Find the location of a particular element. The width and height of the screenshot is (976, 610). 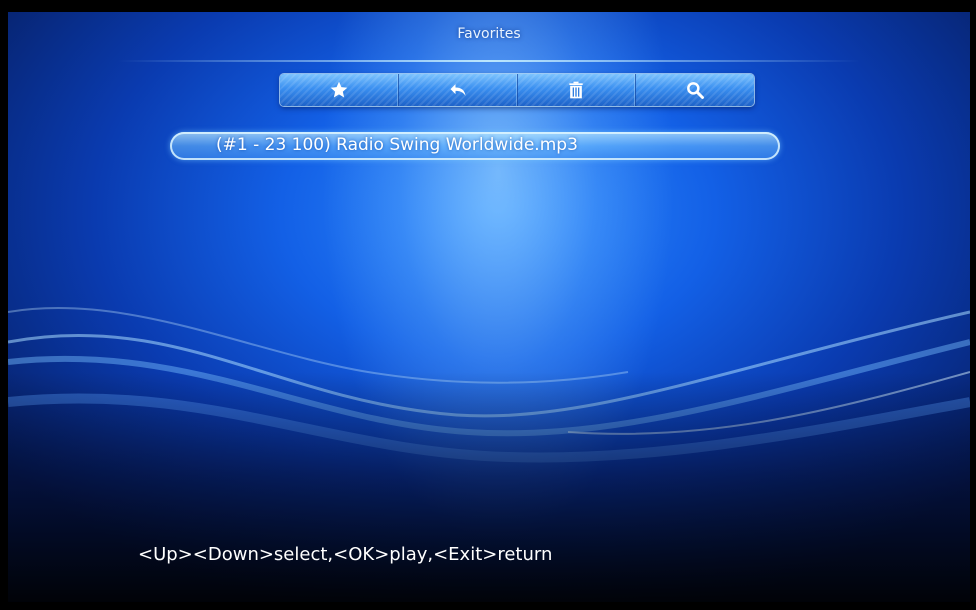

trash-icon is located at coordinates (576, 90).